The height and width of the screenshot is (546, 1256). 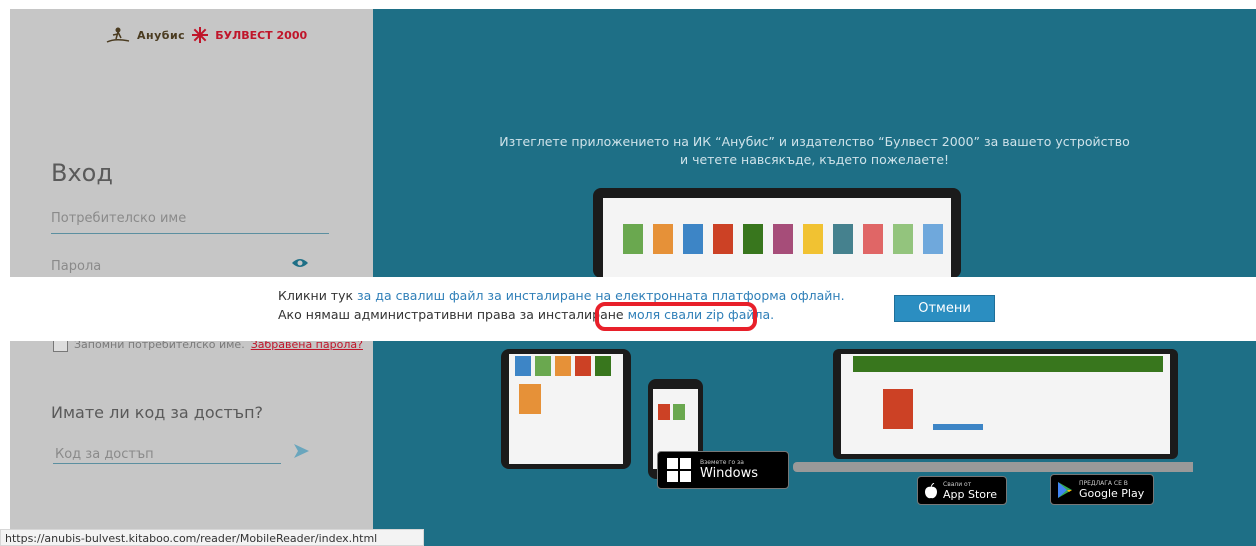 What do you see at coordinates (722, 462) in the screenshot?
I see `windows-badge-small: Вземете го за` at bounding box center [722, 462].